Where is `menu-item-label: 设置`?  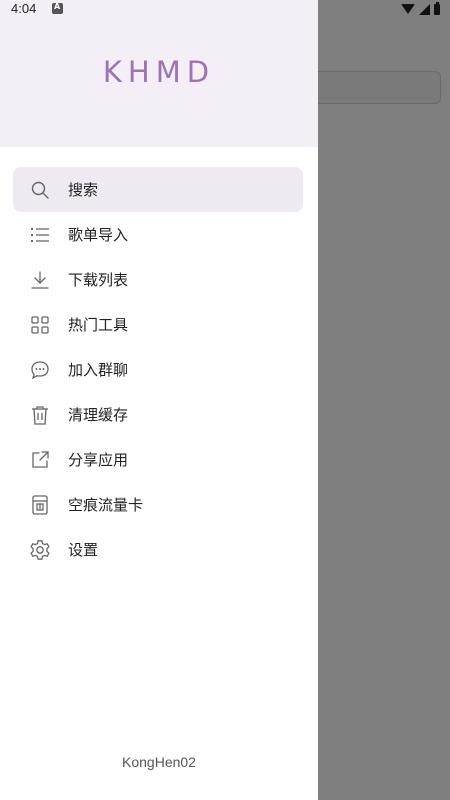 menu-item-label: 设置 is located at coordinates (83, 550).